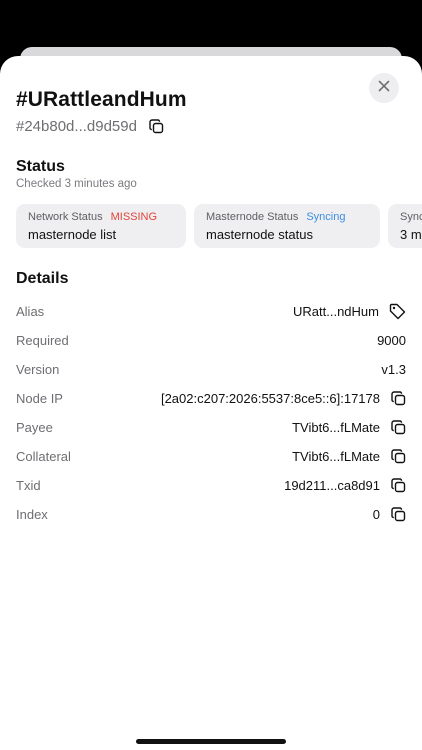 The height and width of the screenshot is (750, 422). What do you see at coordinates (211, 340) in the screenshot?
I see `detail-row-required: Required 9000` at bounding box center [211, 340].